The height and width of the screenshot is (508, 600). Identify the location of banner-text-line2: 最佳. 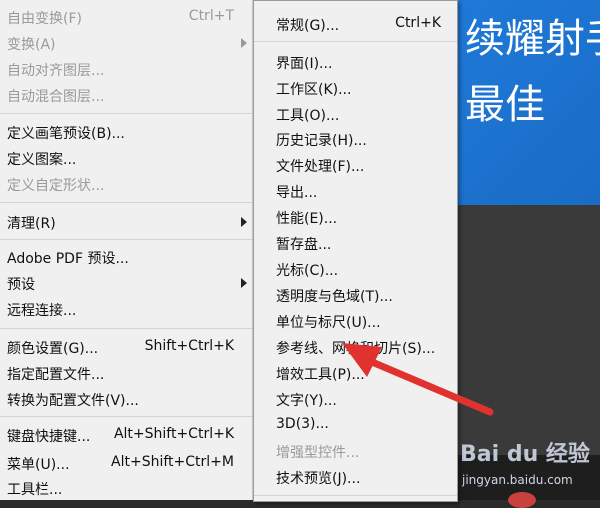
(505, 105).